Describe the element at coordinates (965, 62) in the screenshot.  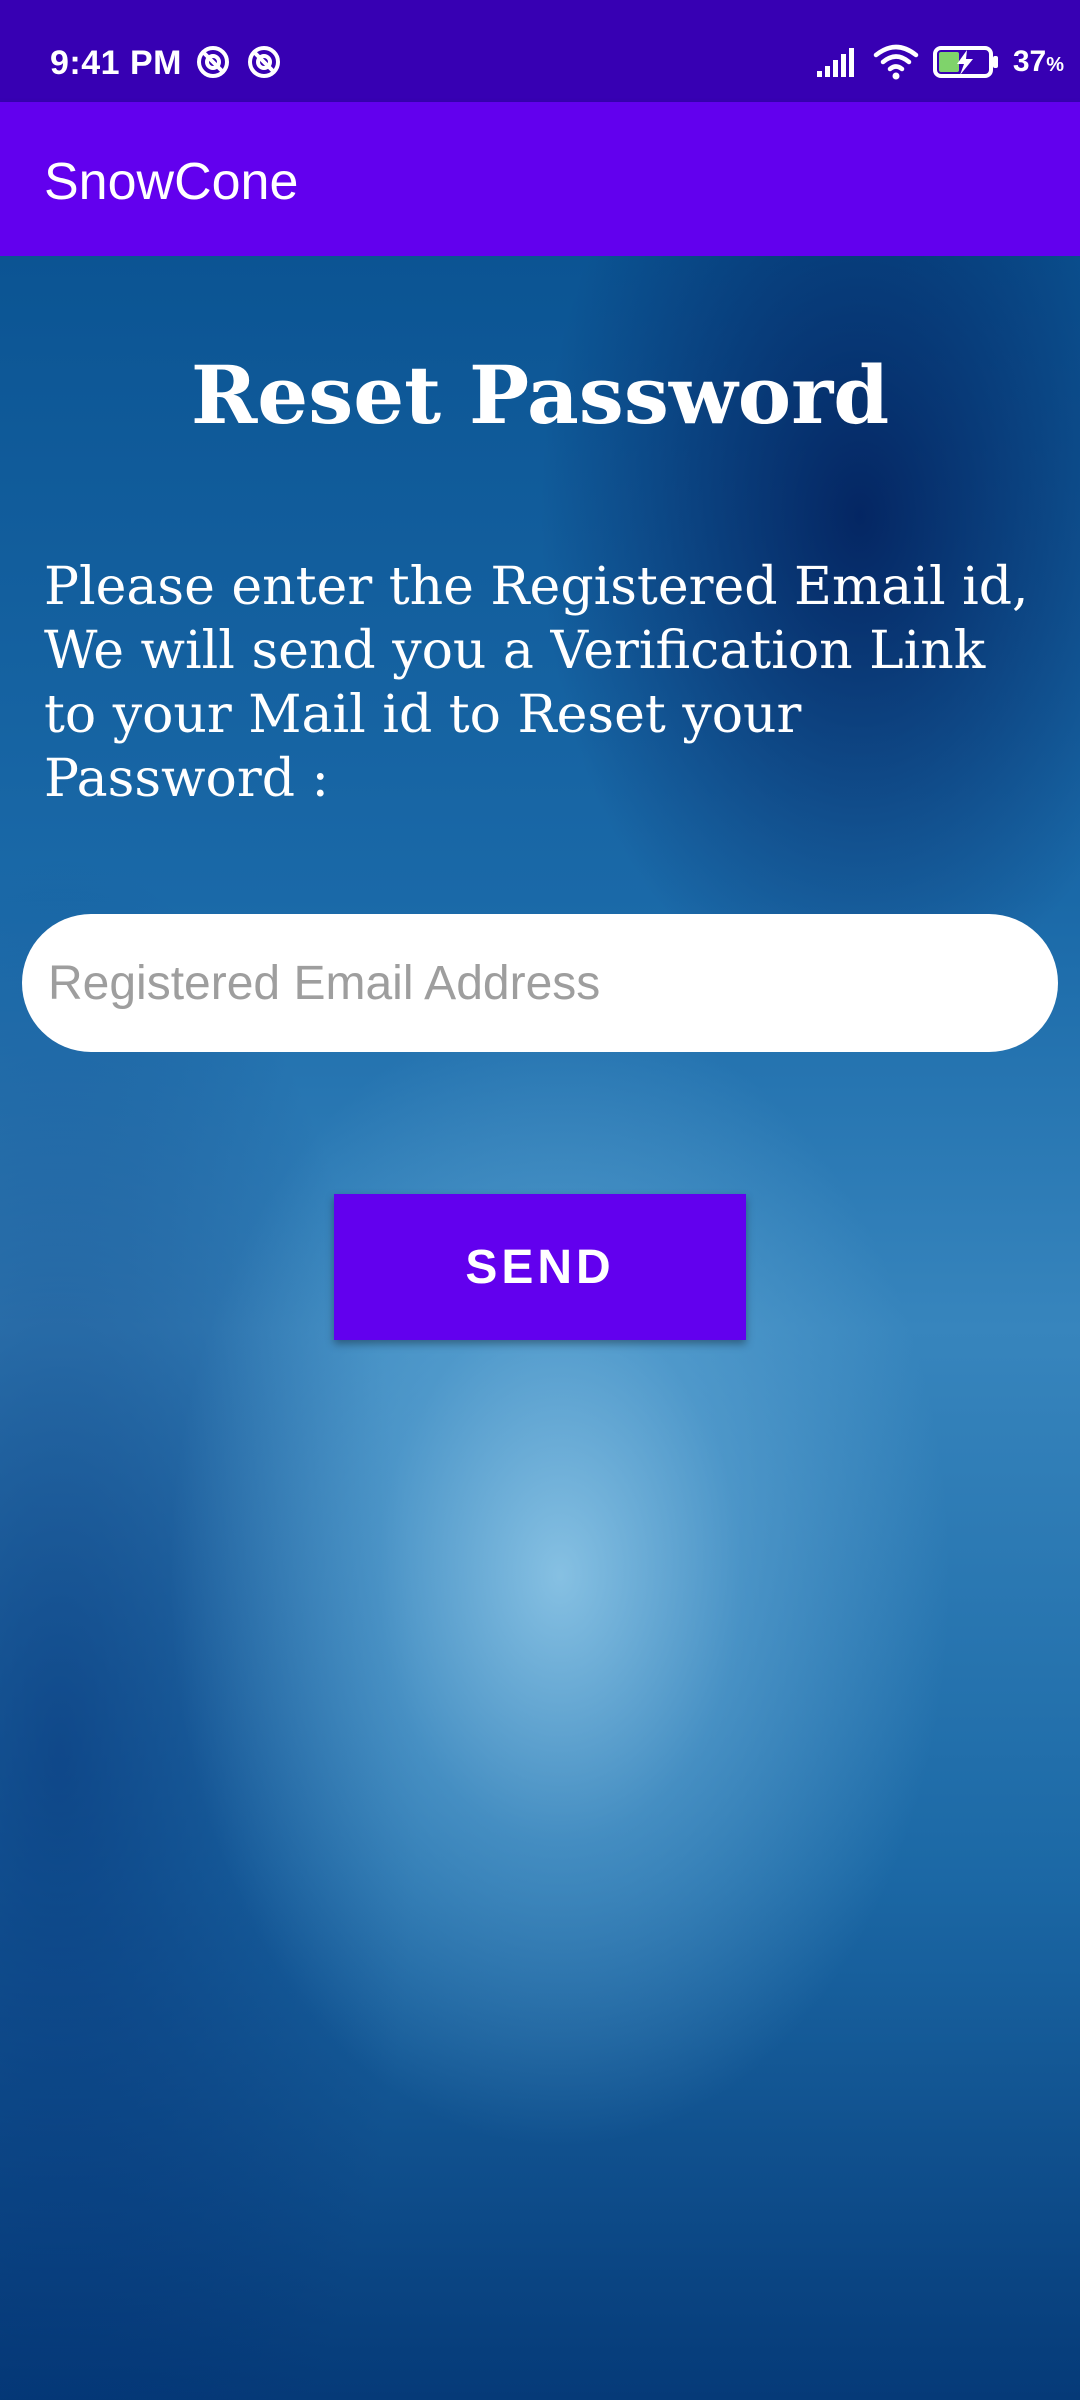
I see `battery-charging-icon` at that location.